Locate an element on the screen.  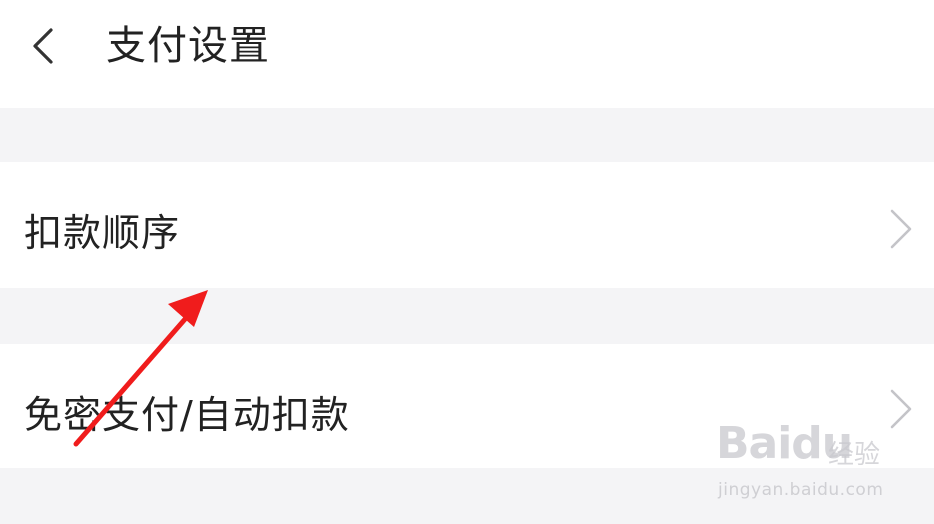
settings-item-label: 免密支付/自动扣款 is located at coordinates (187, 415).